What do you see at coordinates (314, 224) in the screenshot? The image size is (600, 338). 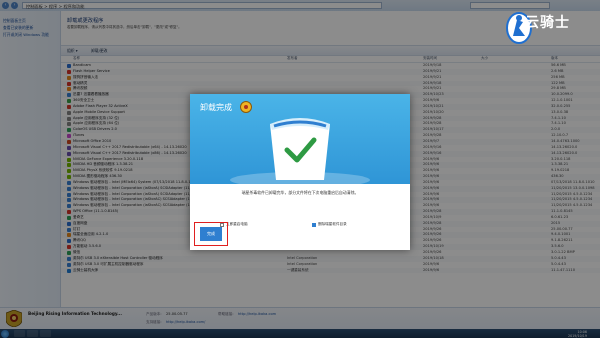 I see `delete-dir-checkbox` at bounding box center [314, 224].